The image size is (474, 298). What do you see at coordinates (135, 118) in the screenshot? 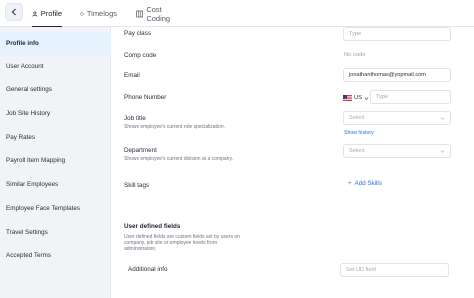
I see `job-title-label: Job title` at bounding box center [135, 118].